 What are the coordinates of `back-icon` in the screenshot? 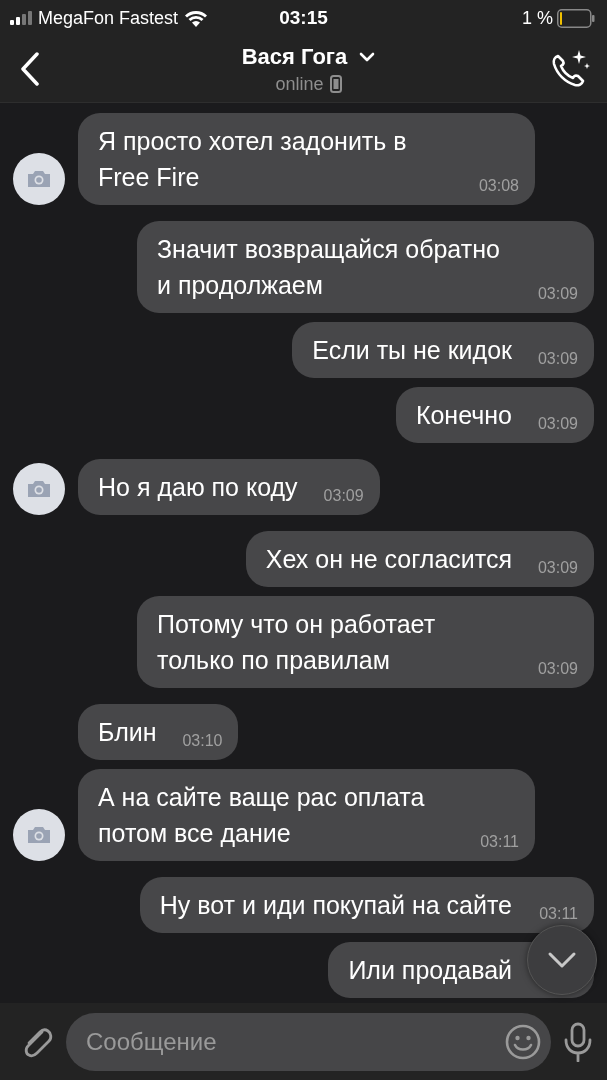 It's located at (30, 69).